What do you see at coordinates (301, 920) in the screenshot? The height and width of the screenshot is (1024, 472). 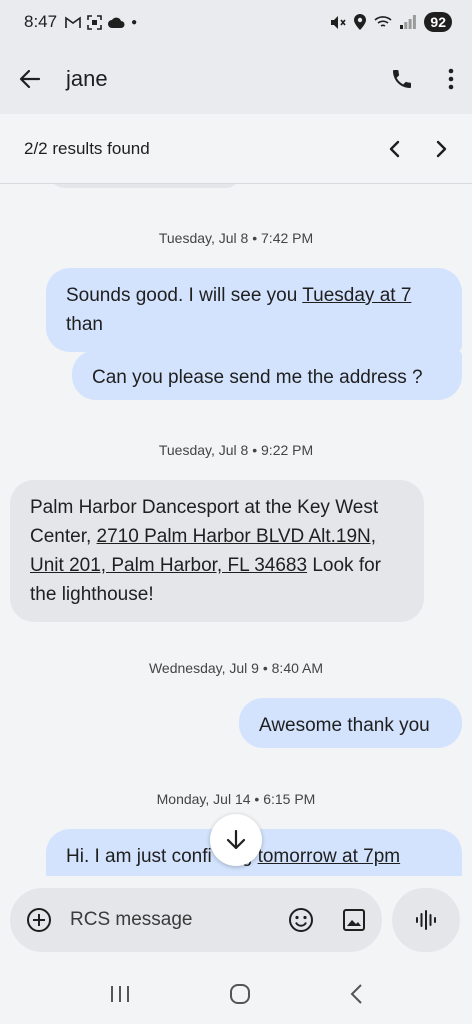 I see `emoji-icon` at bounding box center [301, 920].